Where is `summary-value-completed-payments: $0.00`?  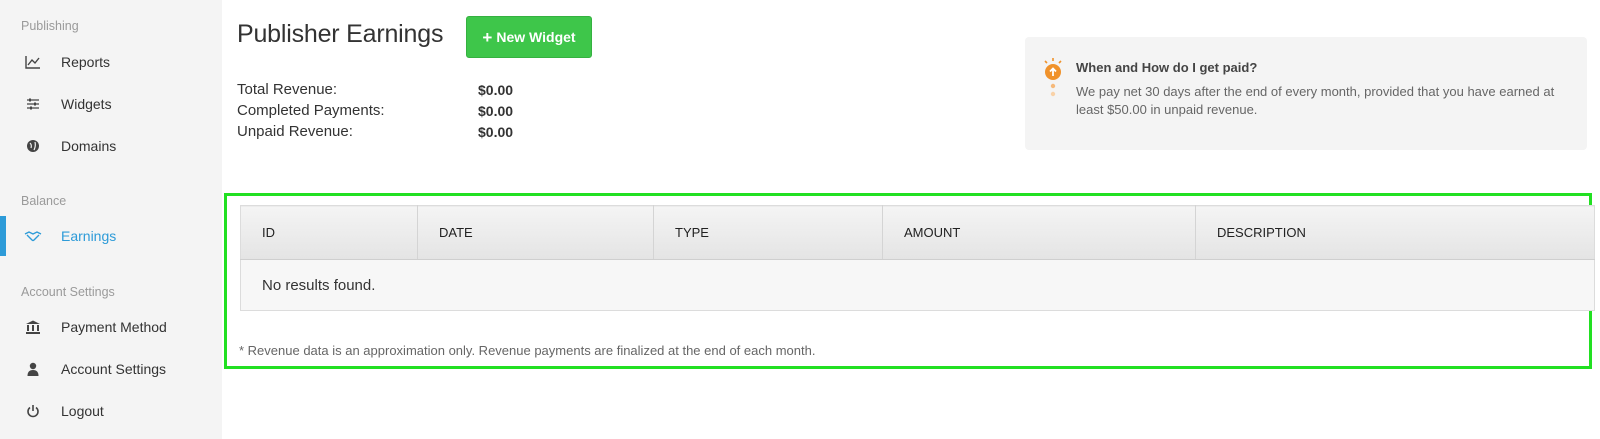
summary-value-completed-payments: $0.00 is located at coordinates (496, 111).